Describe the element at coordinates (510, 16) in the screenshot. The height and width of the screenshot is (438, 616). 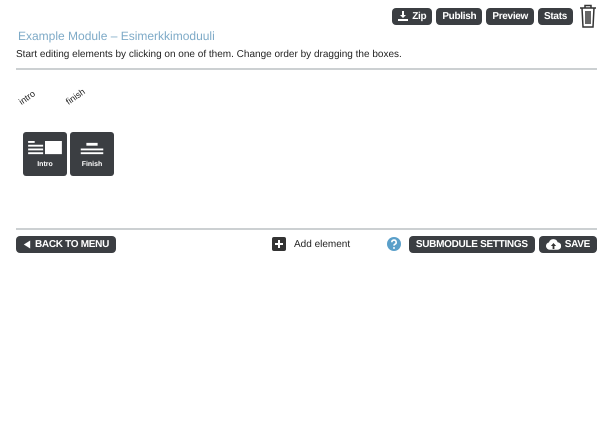
I see `toolbar-button: Preview` at that location.